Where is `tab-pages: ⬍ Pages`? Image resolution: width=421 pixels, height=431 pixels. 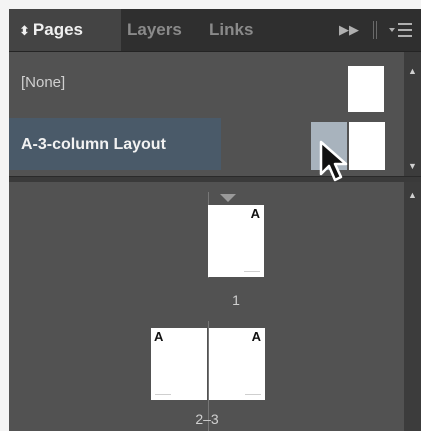 tab-pages: ⬍ Pages is located at coordinates (65, 30).